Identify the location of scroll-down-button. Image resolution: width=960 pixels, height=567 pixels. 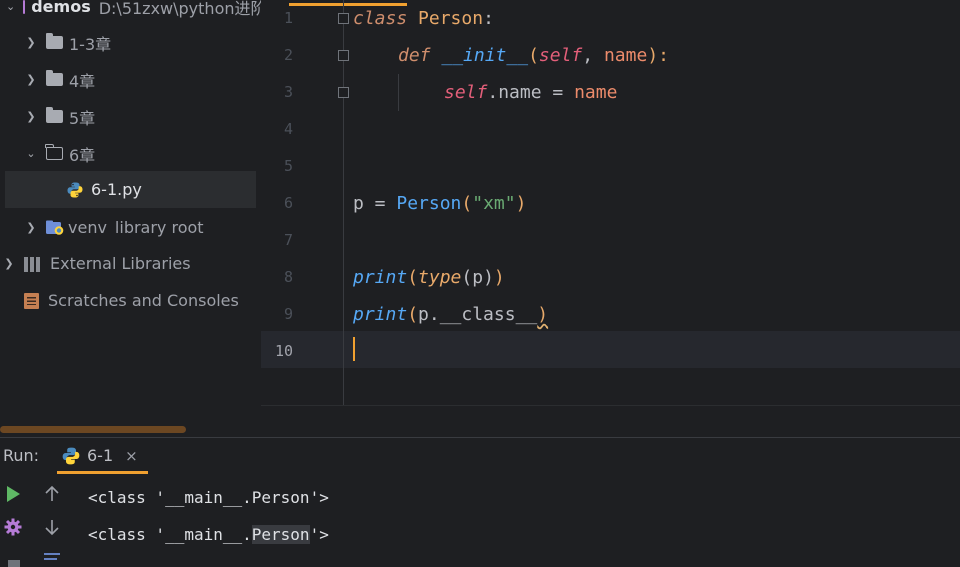
(52, 527).